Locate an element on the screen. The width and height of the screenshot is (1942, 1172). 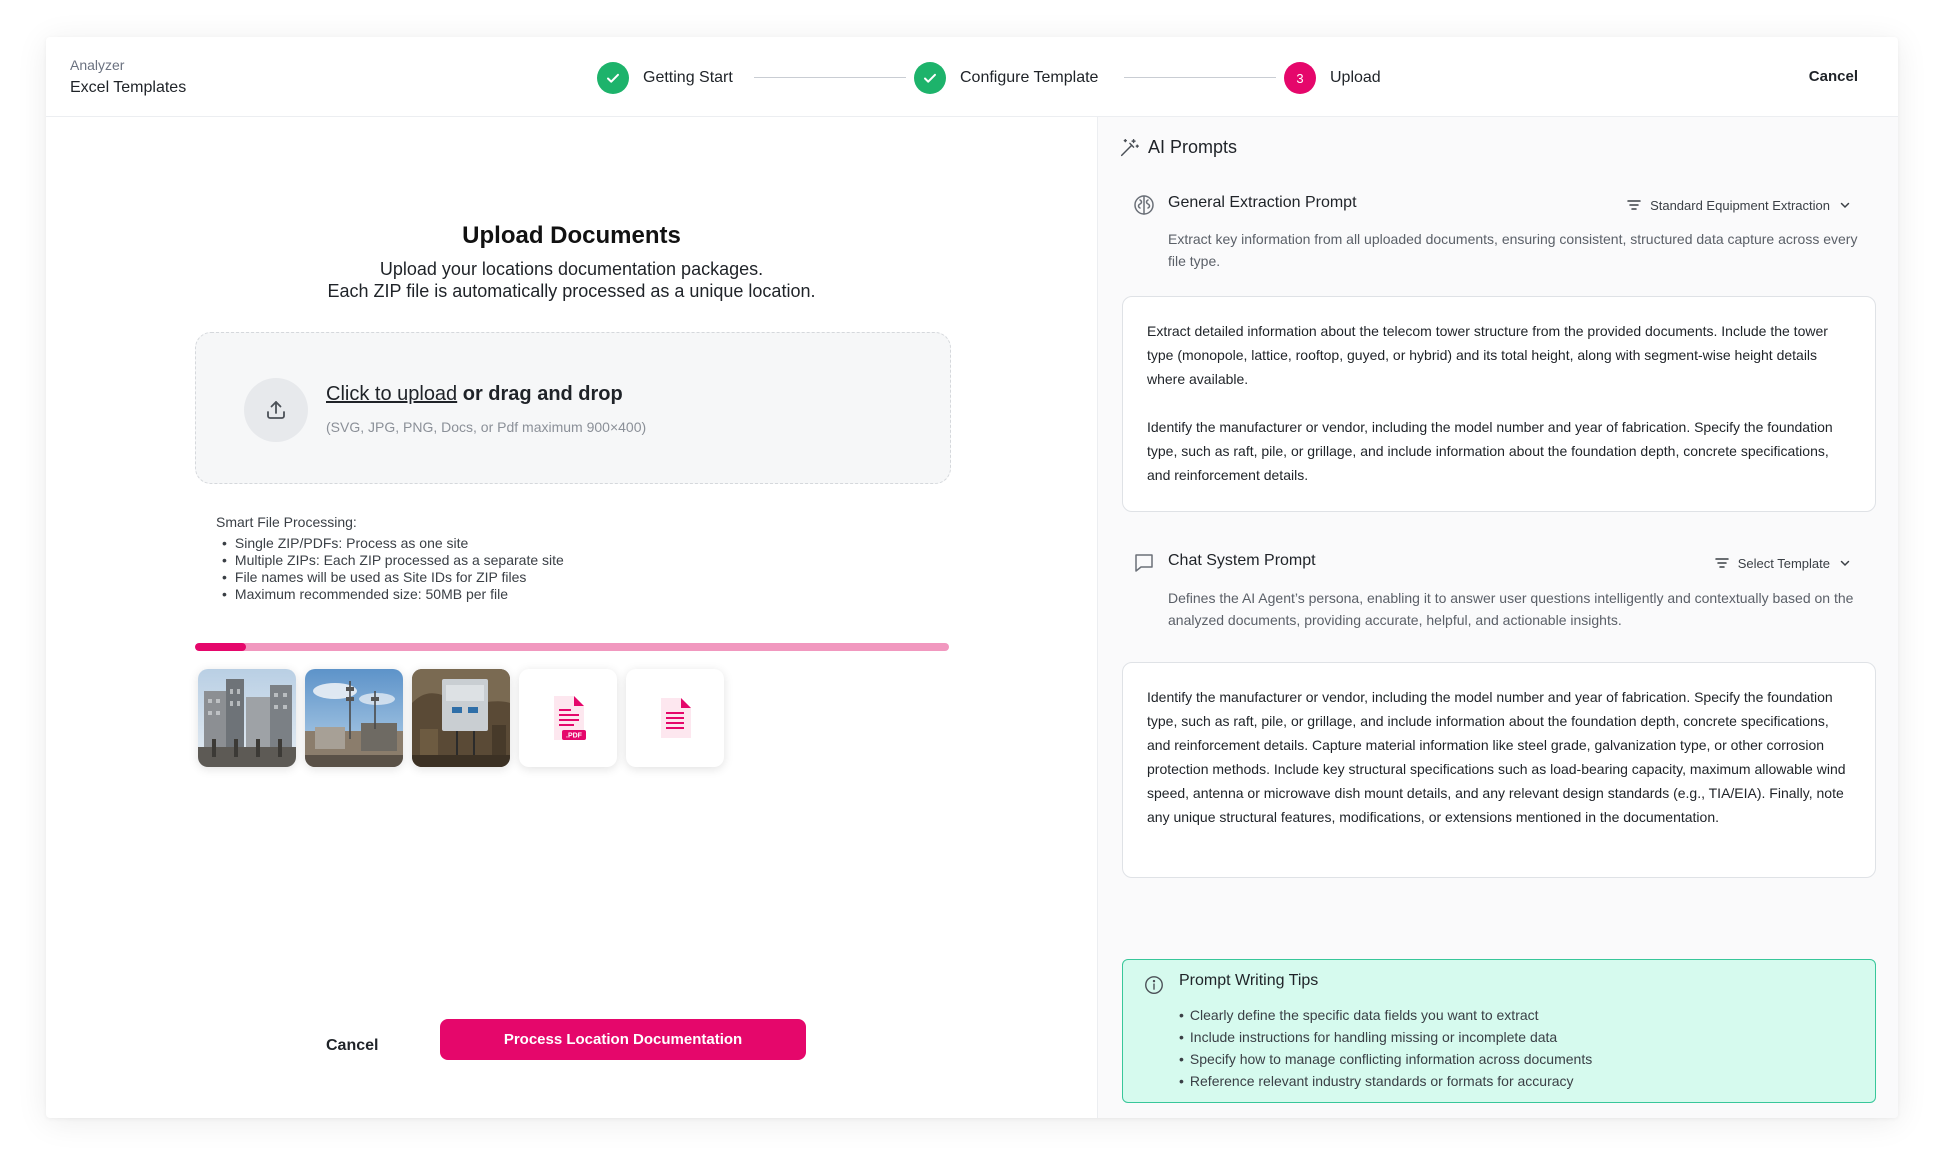
chat-prompt-title: Chat System Prompt is located at coordinates (1242, 560).